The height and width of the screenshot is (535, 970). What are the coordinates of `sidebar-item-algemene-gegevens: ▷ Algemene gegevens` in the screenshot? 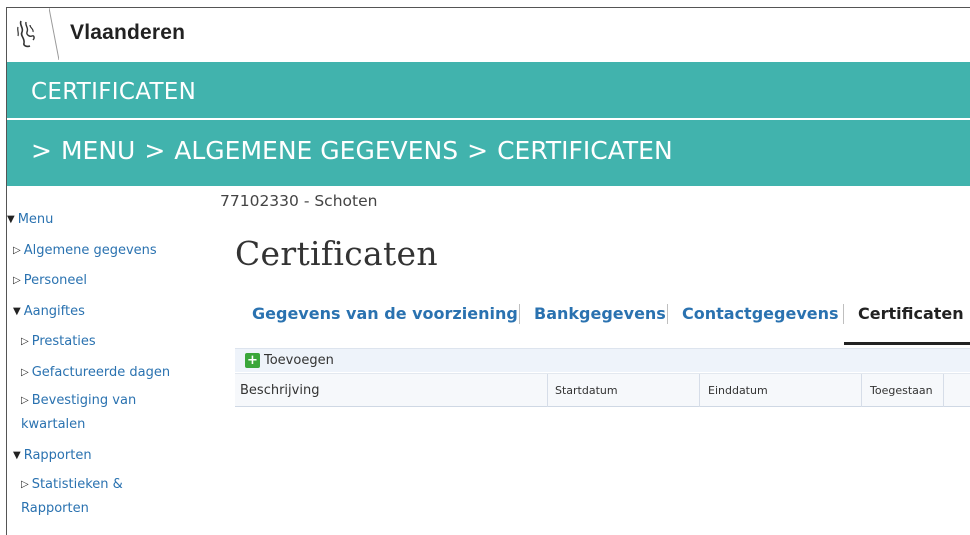 It's located at (85, 250).